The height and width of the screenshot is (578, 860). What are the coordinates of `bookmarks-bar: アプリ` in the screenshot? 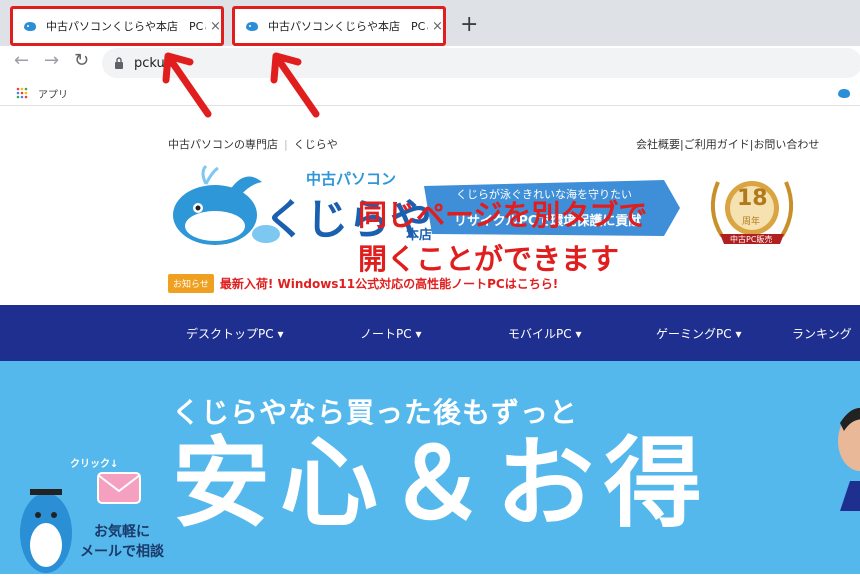 It's located at (430, 93).